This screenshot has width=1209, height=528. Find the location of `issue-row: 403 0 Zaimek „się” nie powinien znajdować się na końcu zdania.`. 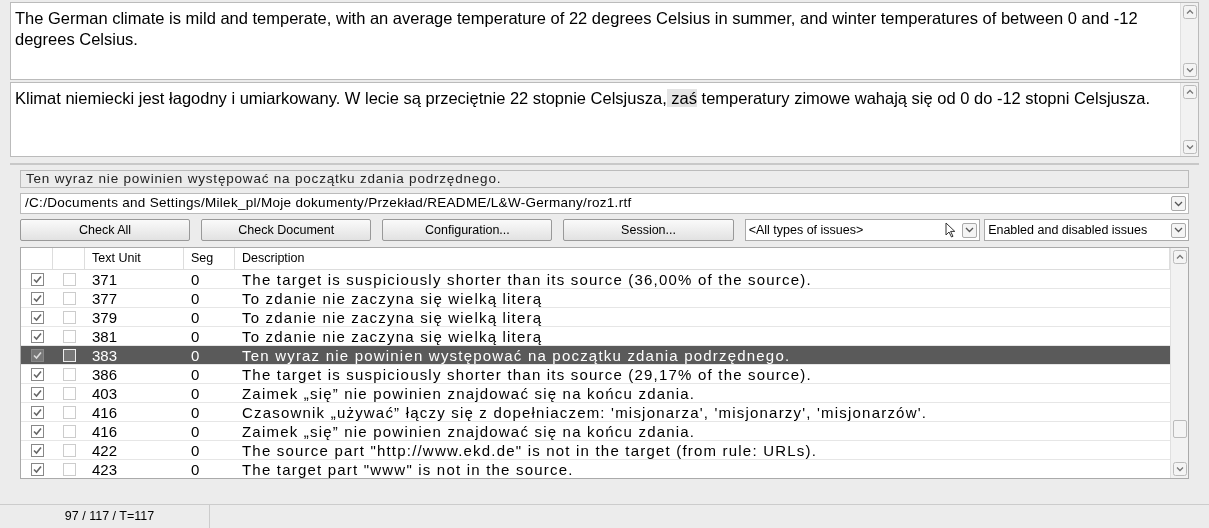

issue-row: 403 0 Zaimek „się” nie powinien znajdować się na końcu zdania. is located at coordinates (595, 393).